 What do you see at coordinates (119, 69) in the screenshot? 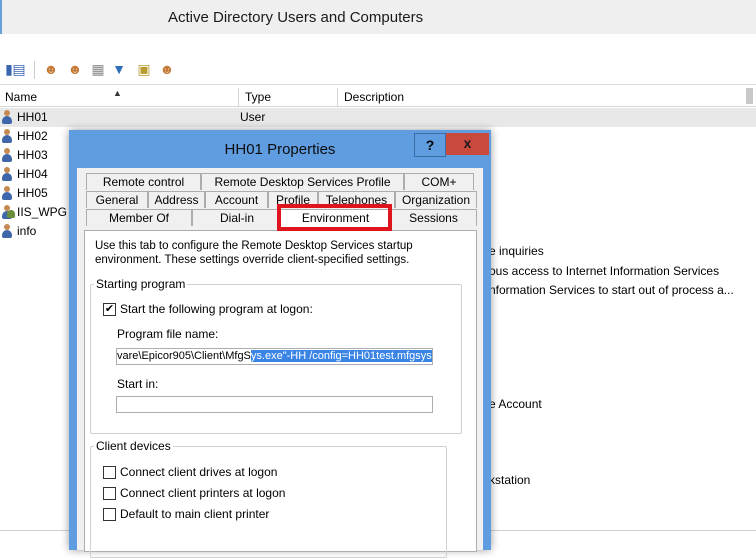
I see `filter-icon: ▼` at bounding box center [119, 69].